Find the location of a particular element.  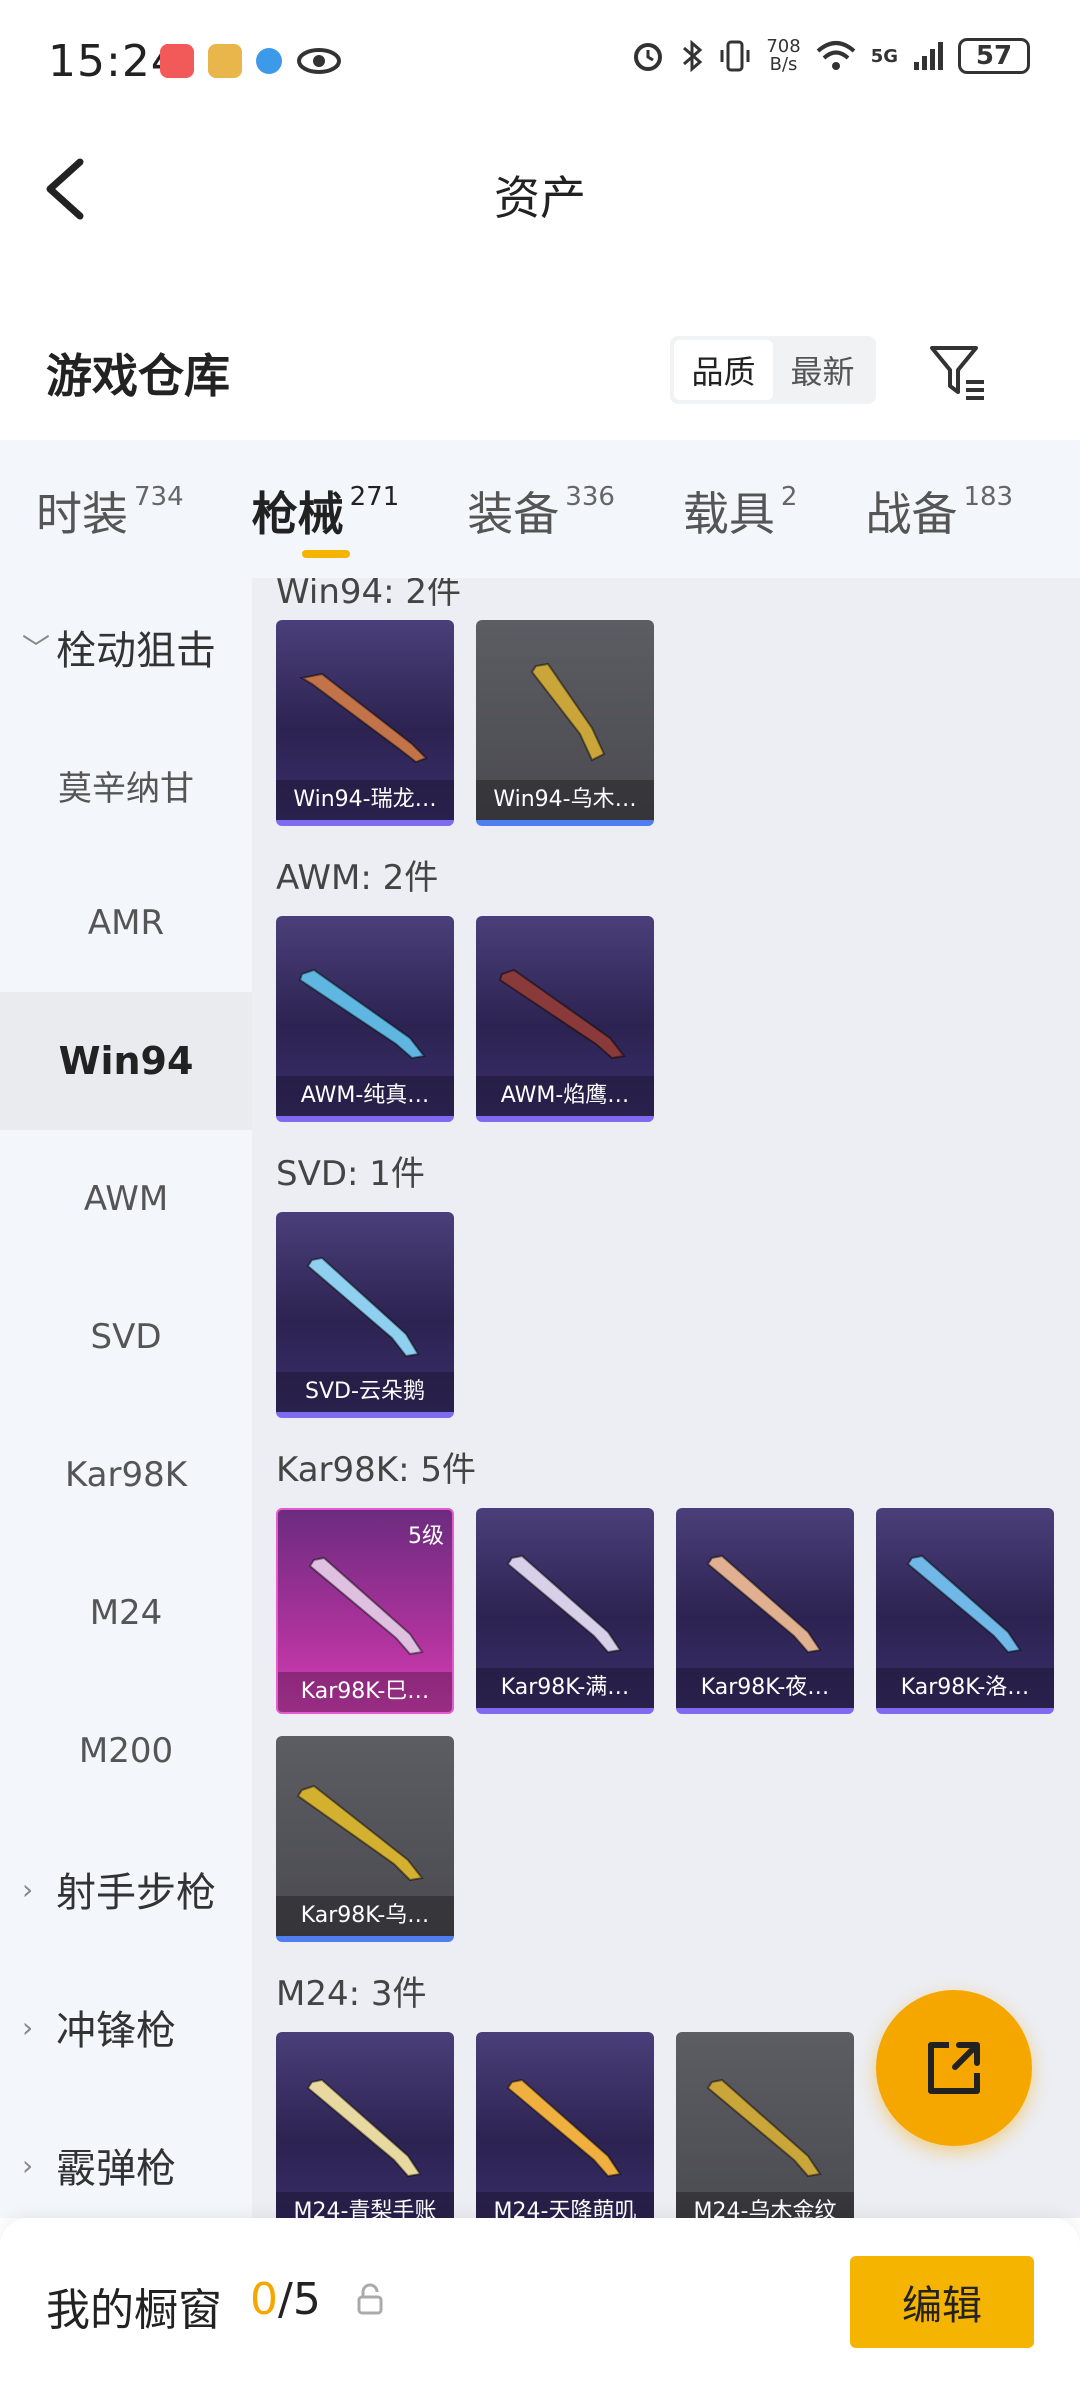

bluetooth-icon is located at coordinates (693, 56).